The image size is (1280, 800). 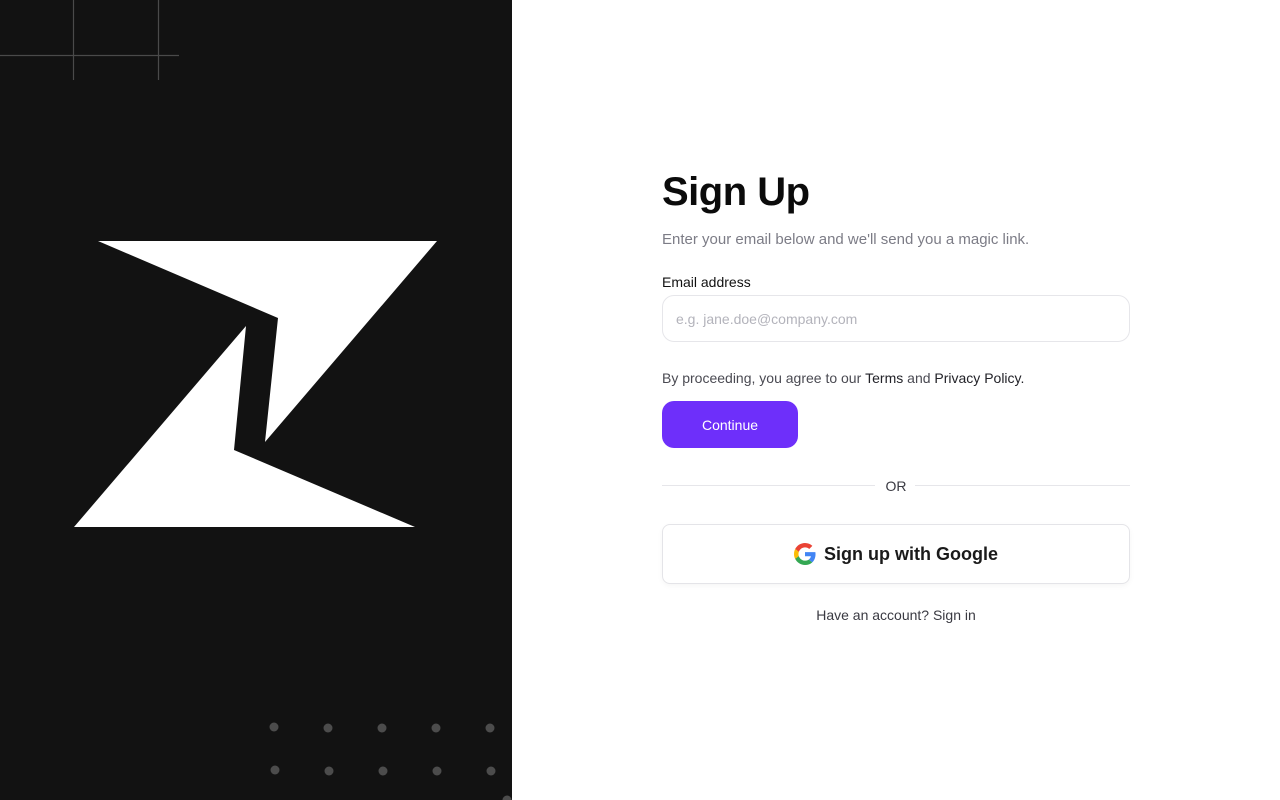 What do you see at coordinates (896, 318) in the screenshot?
I see `email-field` at bounding box center [896, 318].